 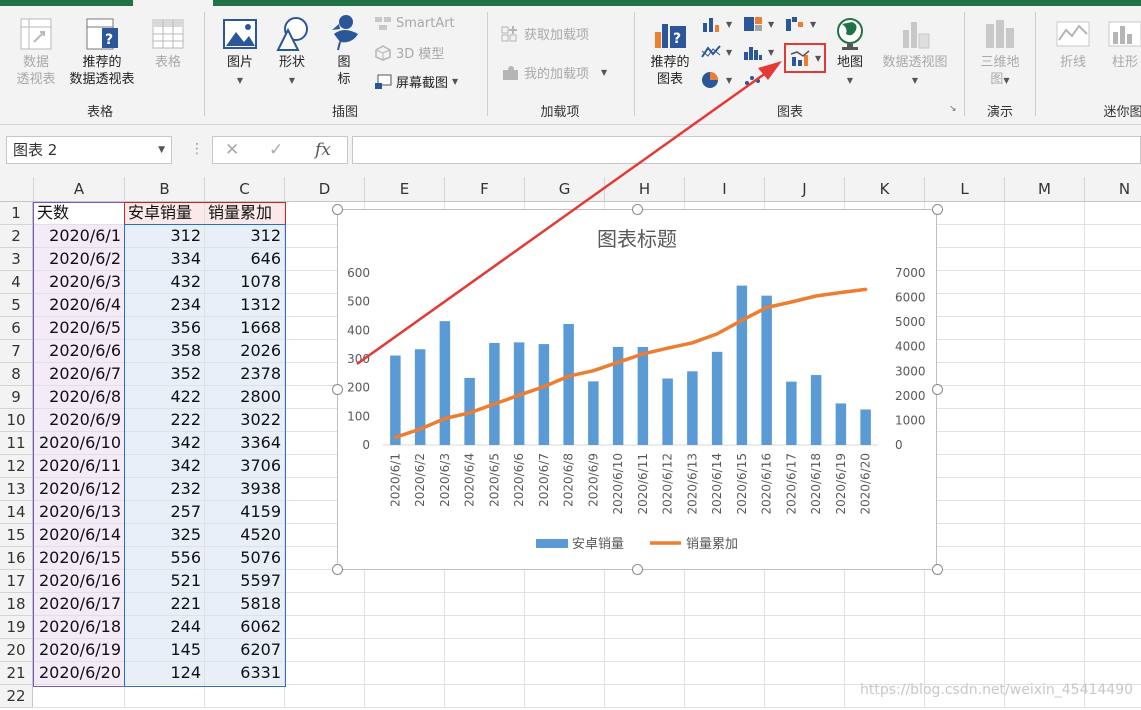 What do you see at coordinates (405, 604) in the screenshot?
I see `cell-E18` at bounding box center [405, 604].